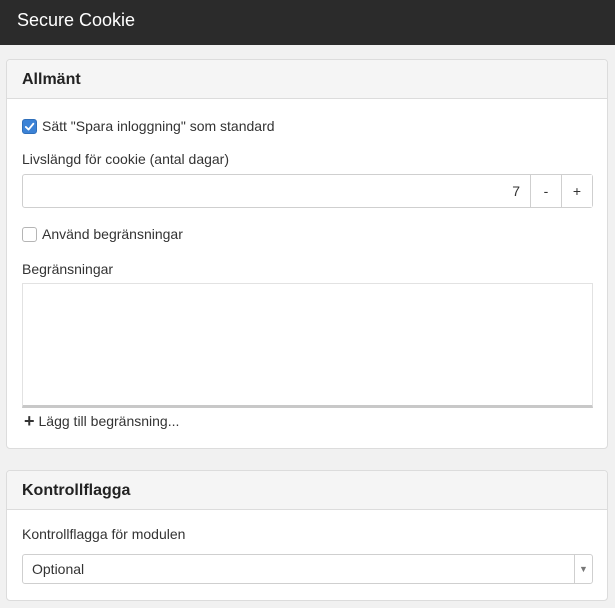  I want to click on lifetime-input: 7, so click(276, 191).